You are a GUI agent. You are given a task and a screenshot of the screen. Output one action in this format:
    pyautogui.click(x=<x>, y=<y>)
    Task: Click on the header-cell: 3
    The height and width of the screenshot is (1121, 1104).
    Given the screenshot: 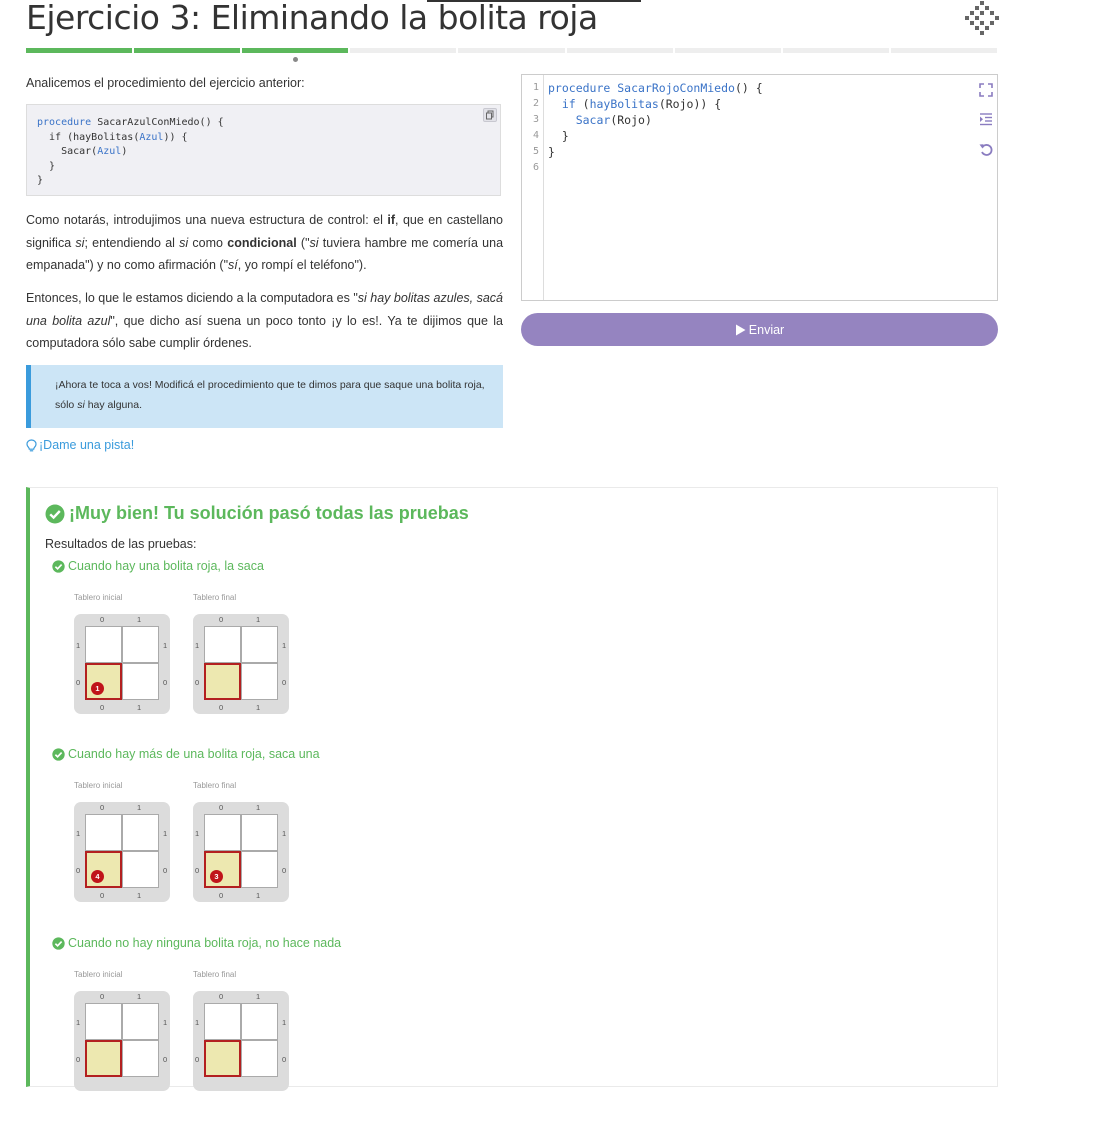 What is the action you would take?
    pyautogui.click(x=222, y=869)
    